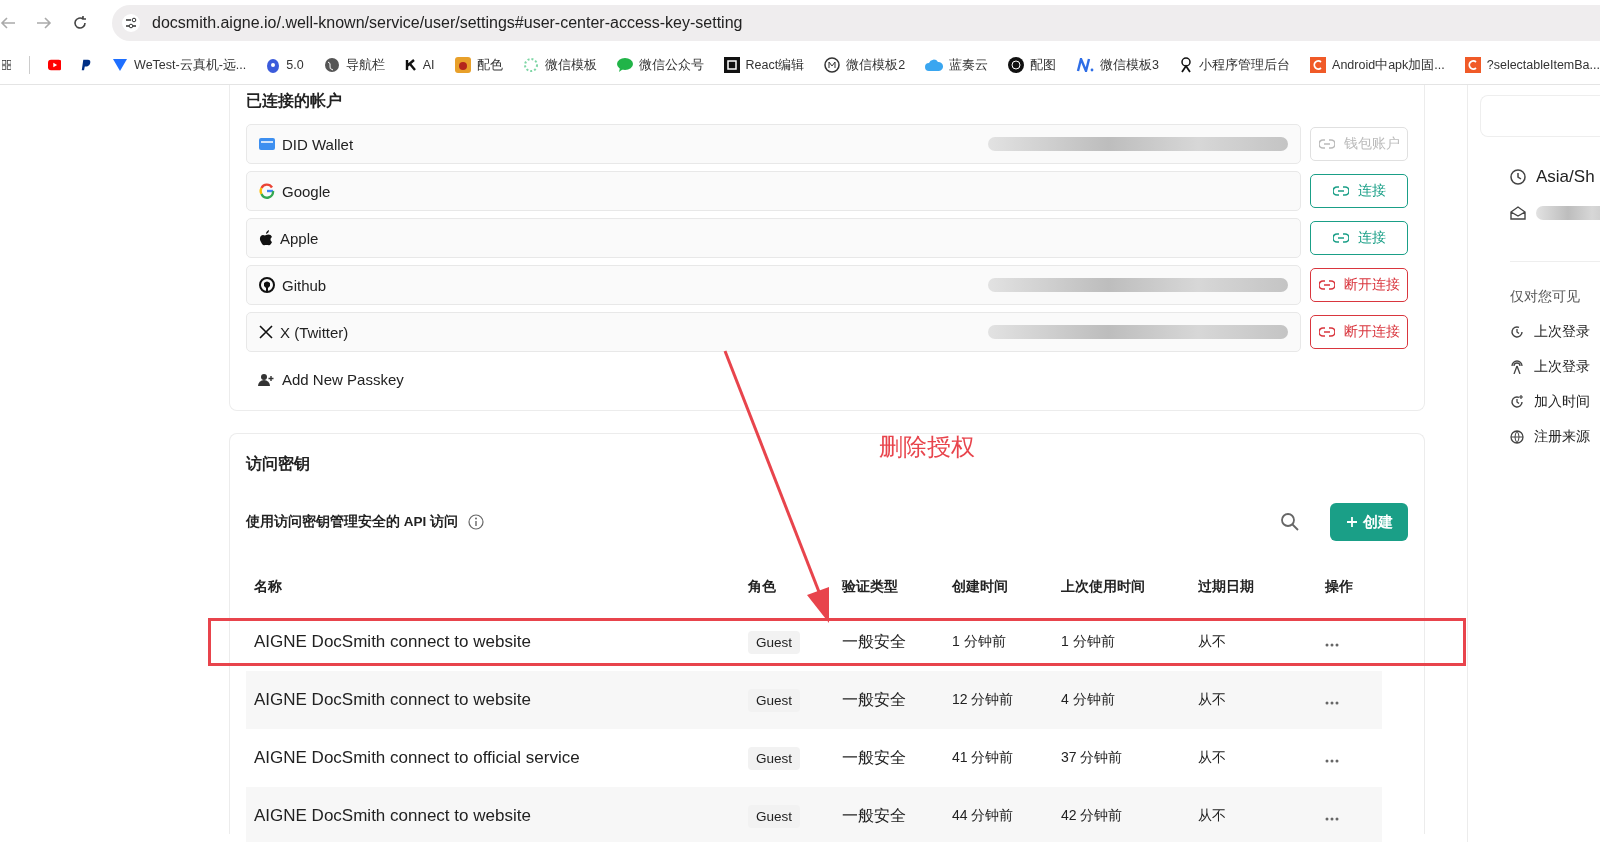  What do you see at coordinates (731, 65) in the screenshot?
I see `square-icon` at bounding box center [731, 65].